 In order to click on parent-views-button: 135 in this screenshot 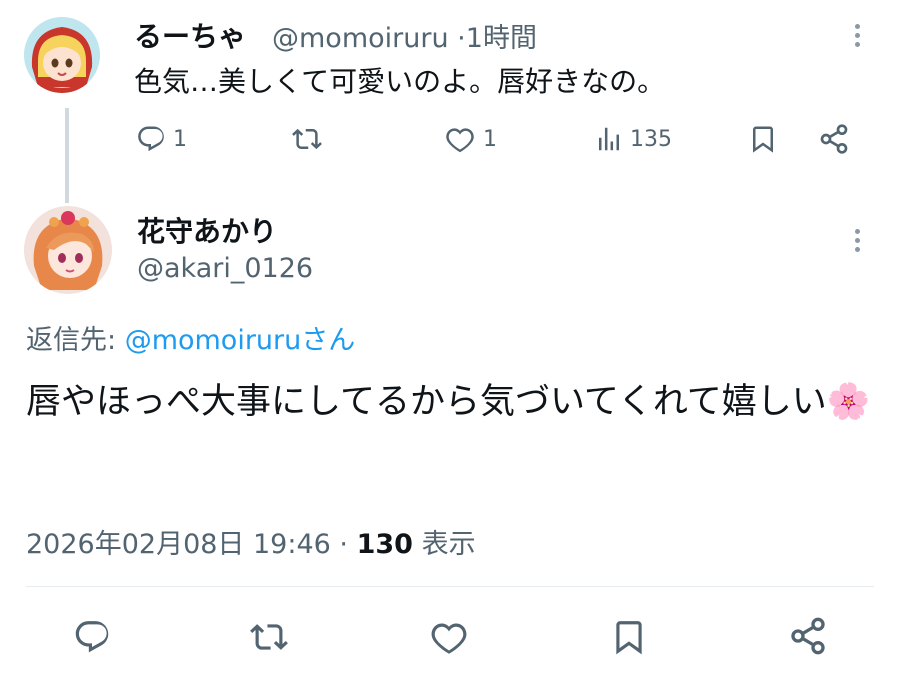, I will do `click(633, 139)`.